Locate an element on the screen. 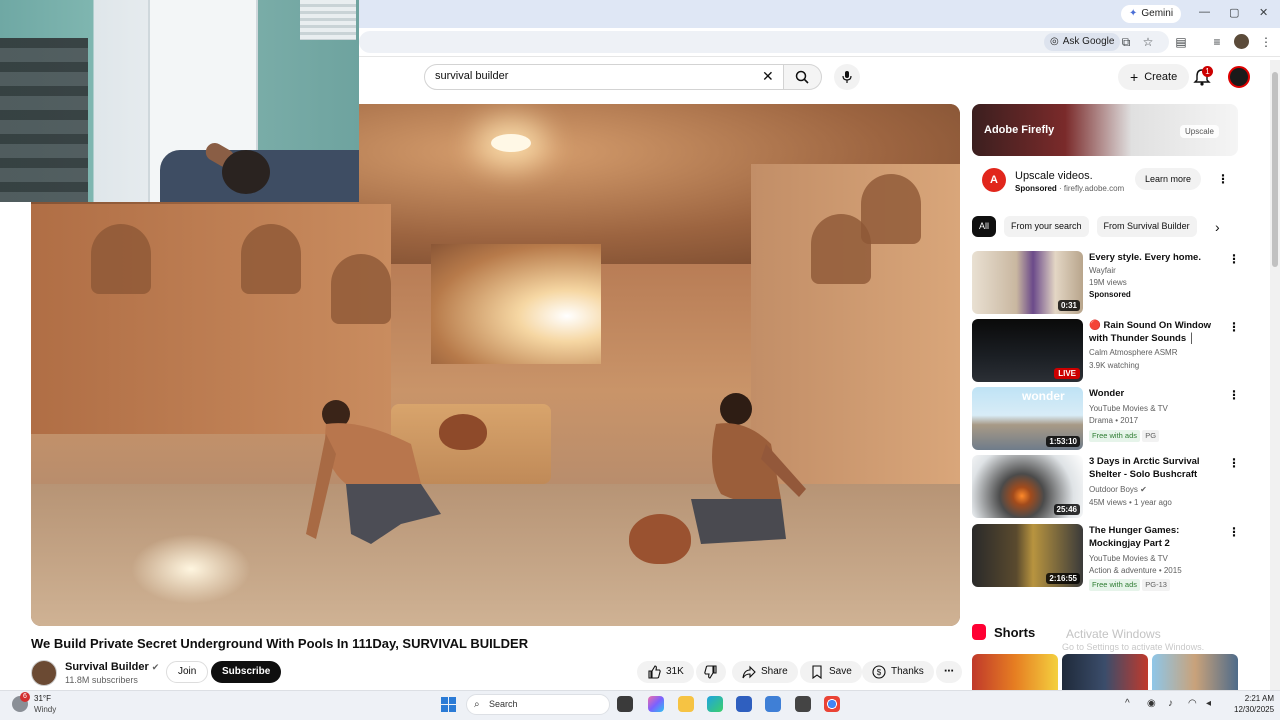 The width and height of the screenshot is (1280, 720). share-button: Share is located at coordinates (765, 672).